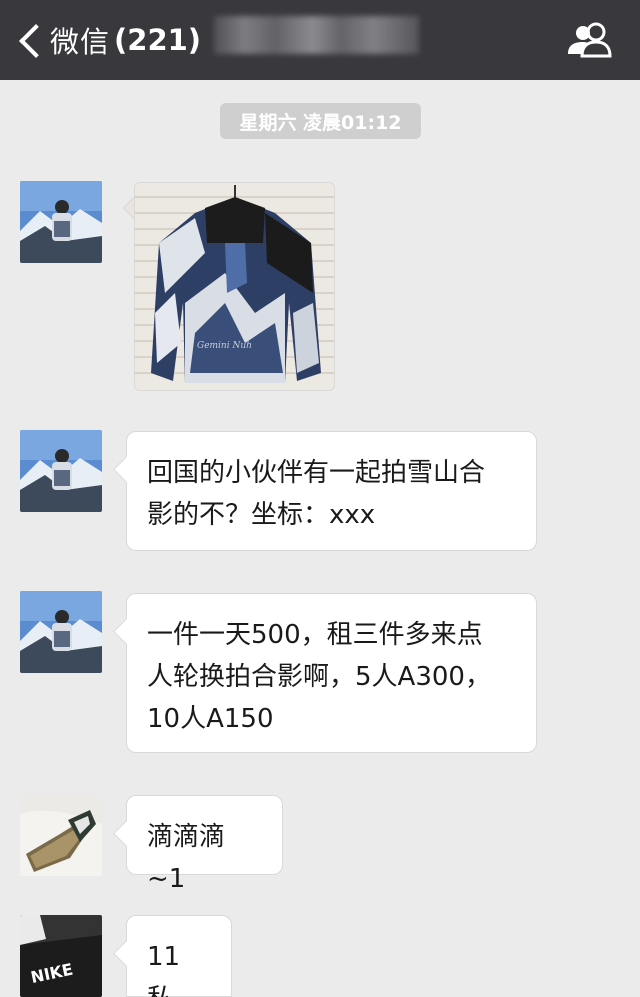  What do you see at coordinates (61, 956) in the screenshot?
I see `avatar: NIKE` at bounding box center [61, 956].